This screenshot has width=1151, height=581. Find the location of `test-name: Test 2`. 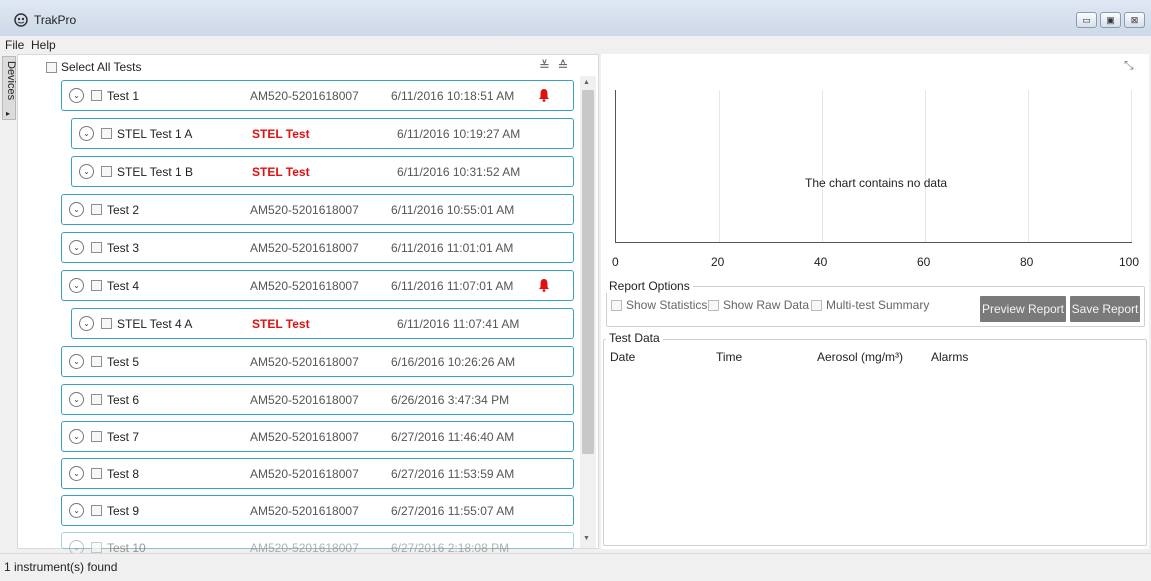

test-name: Test 2 is located at coordinates (123, 210).